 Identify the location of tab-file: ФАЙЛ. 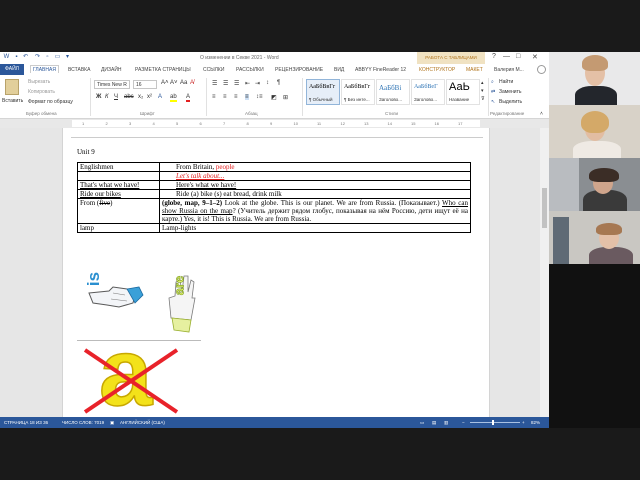
(12, 69).